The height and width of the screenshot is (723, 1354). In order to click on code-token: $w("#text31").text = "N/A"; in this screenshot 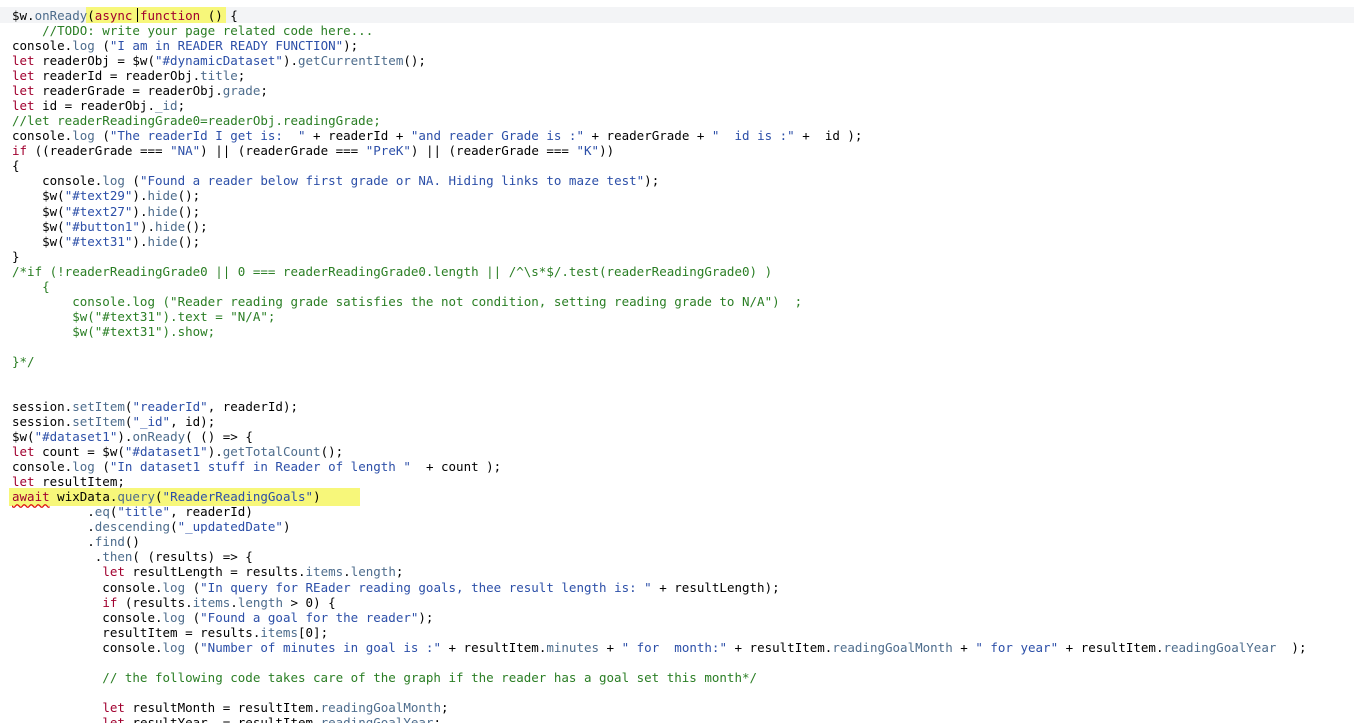, I will do `click(144, 316)`.